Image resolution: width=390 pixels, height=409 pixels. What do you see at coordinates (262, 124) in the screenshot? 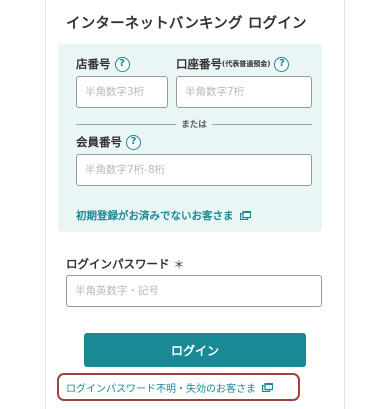
I see `separator-line-right` at bounding box center [262, 124].